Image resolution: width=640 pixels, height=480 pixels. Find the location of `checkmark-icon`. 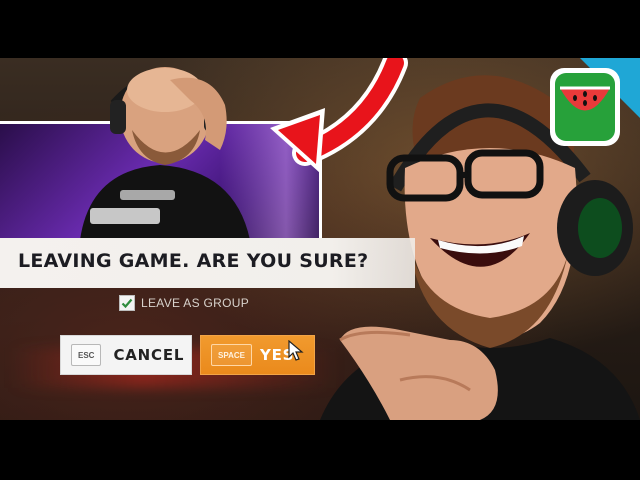

checkmark-icon is located at coordinates (127, 303).